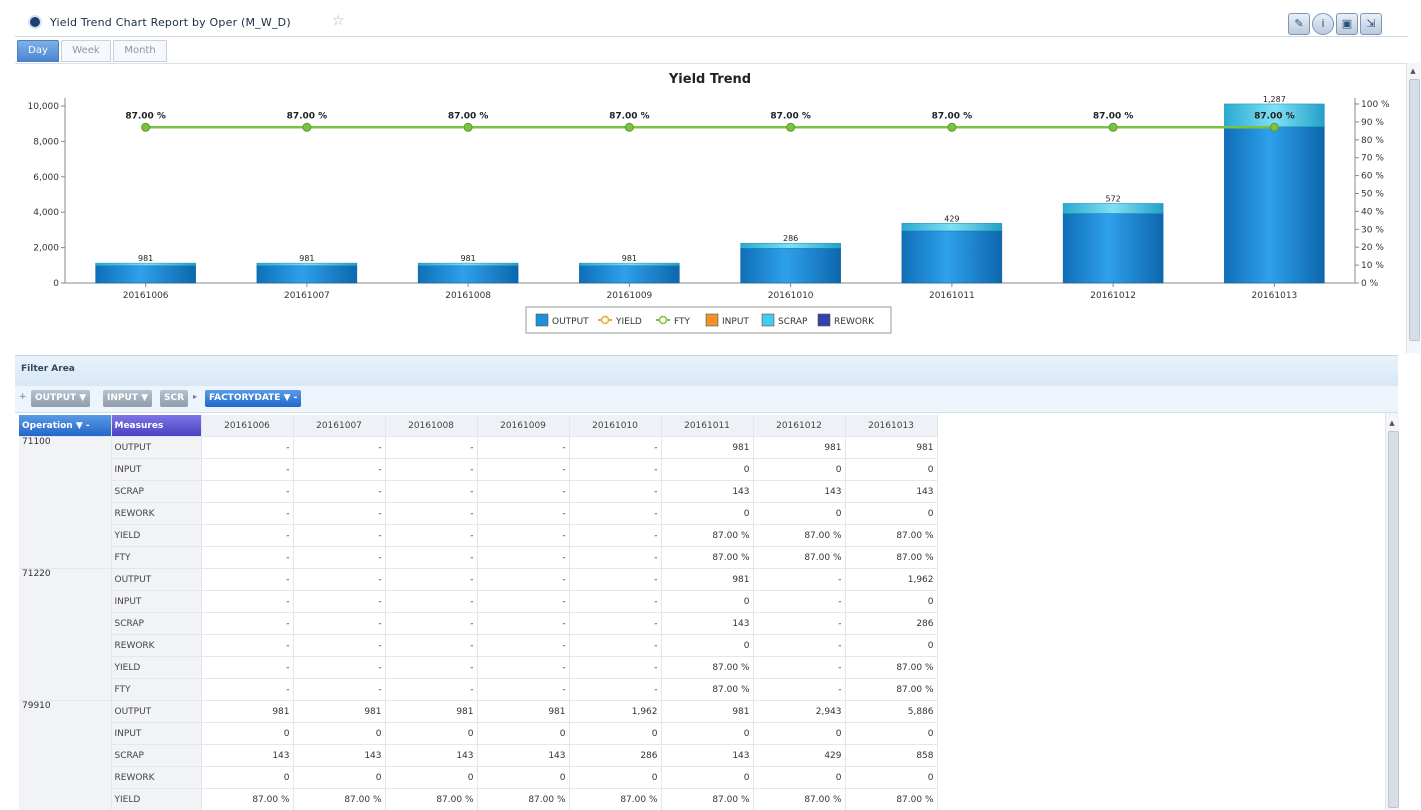 The width and height of the screenshot is (1421, 810). I want to click on measure-cell: REWORK, so click(156, 513).